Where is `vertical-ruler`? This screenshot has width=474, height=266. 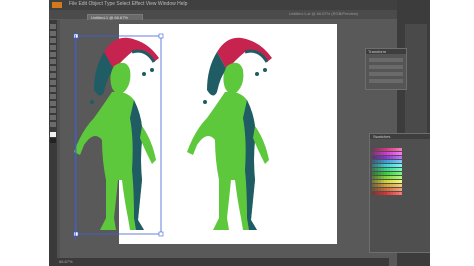 vertical-ruler is located at coordinates (58, 143).